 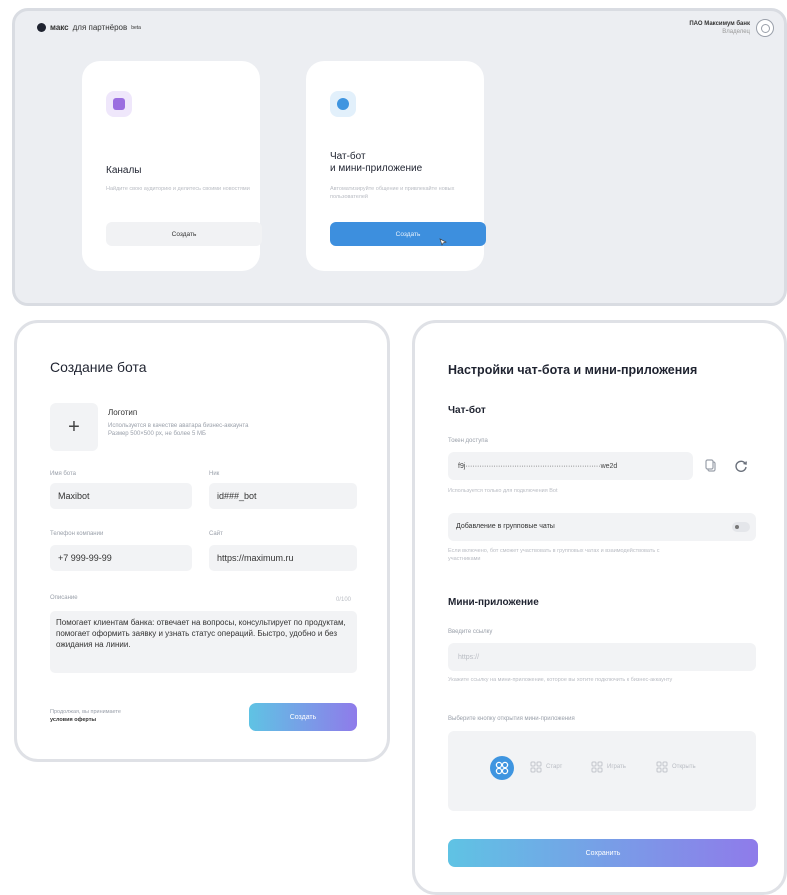 I want to click on create-chatbot-button: Создать, so click(x=408, y=234).